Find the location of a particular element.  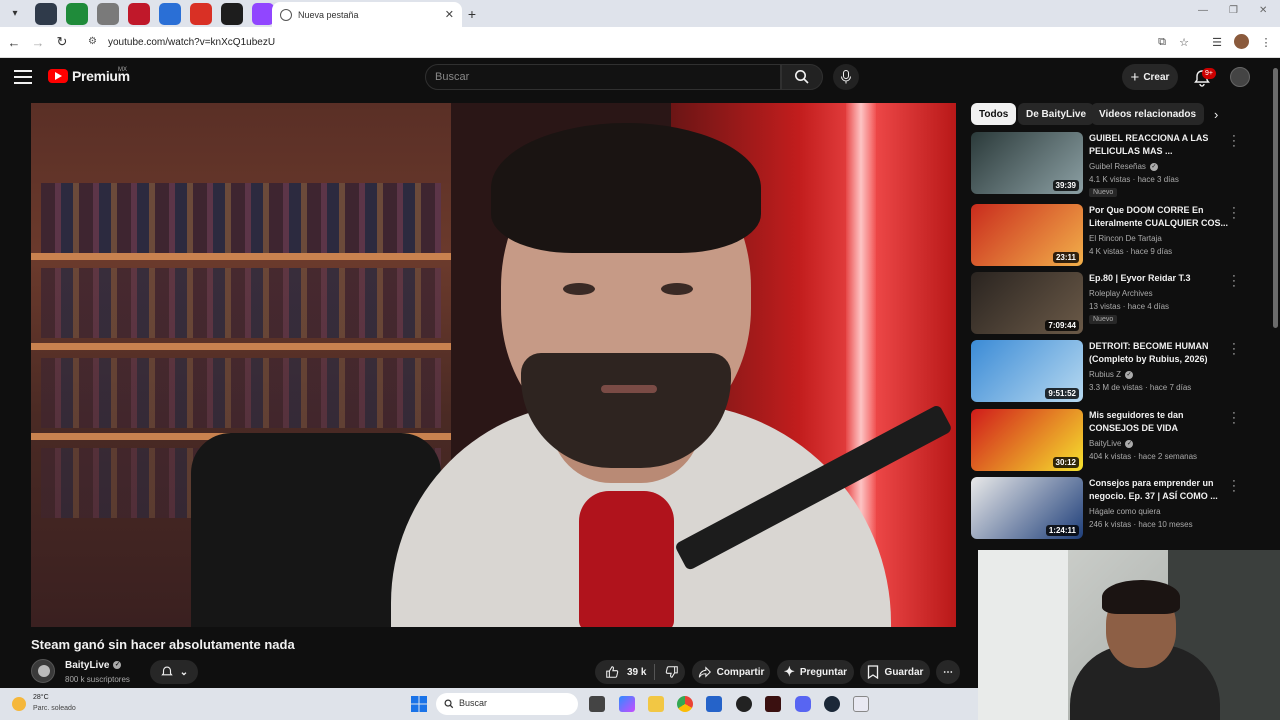

save-label: Guardar is located at coordinates (904, 672).